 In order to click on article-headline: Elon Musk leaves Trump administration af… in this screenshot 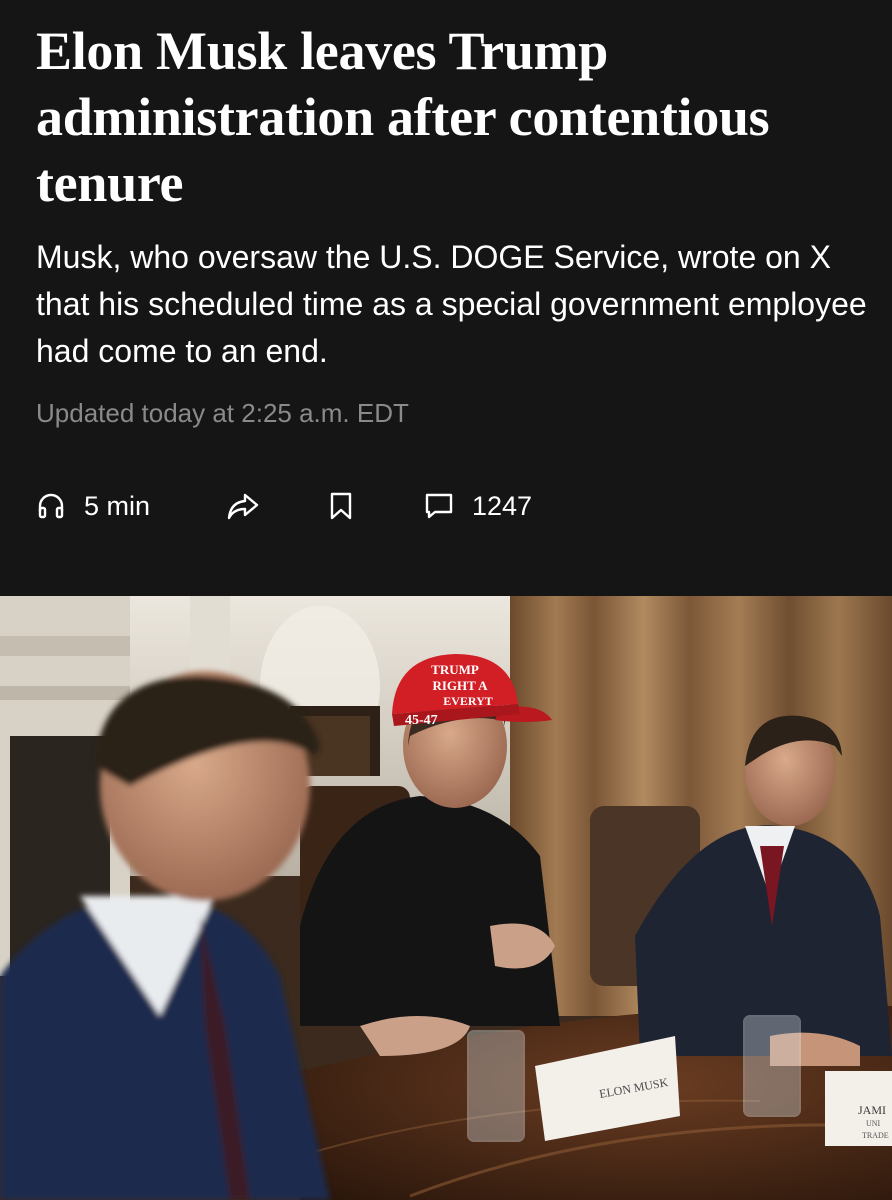, I will do `click(403, 117)`.